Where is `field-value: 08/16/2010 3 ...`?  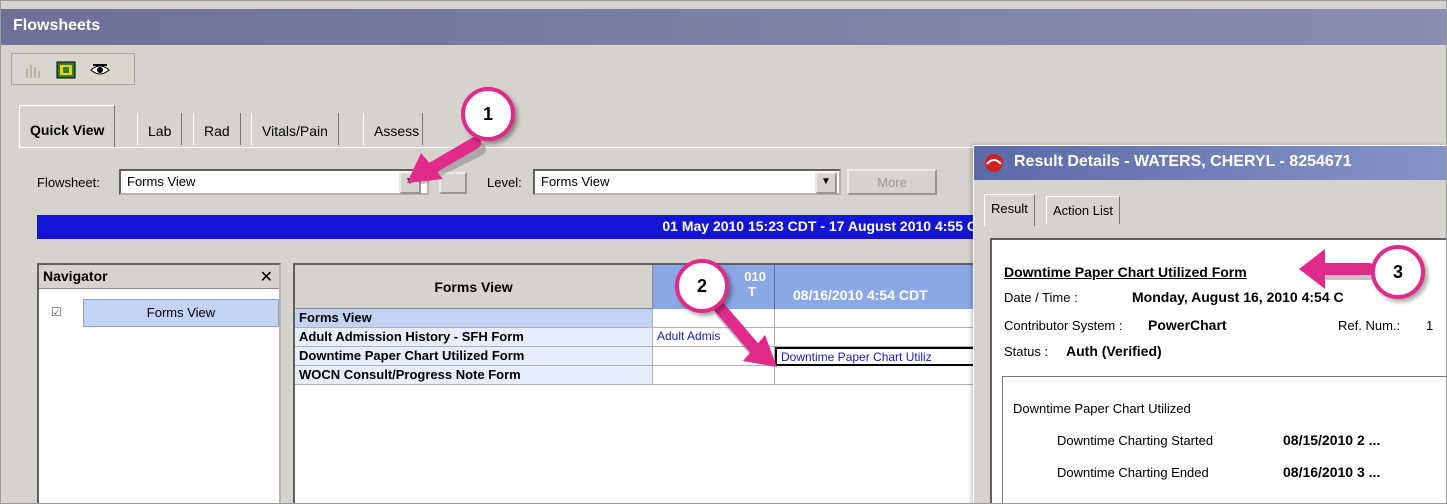 field-value: 08/16/2010 3 ... is located at coordinates (1332, 472).